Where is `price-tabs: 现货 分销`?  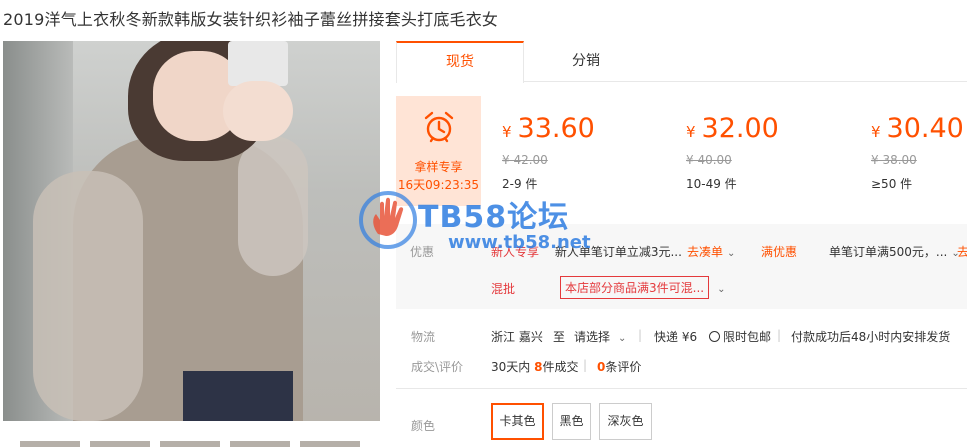 price-tabs: 现货 分销 is located at coordinates (681, 62).